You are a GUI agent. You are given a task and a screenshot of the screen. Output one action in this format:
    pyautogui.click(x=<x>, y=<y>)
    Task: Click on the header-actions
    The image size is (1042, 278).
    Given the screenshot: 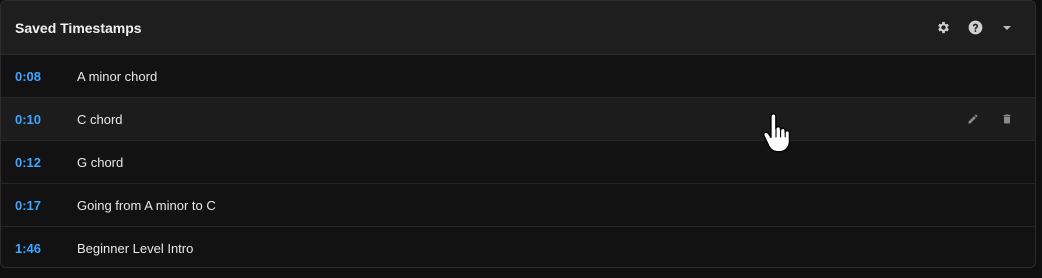 What is the action you would take?
    pyautogui.click(x=975, y=28)
    